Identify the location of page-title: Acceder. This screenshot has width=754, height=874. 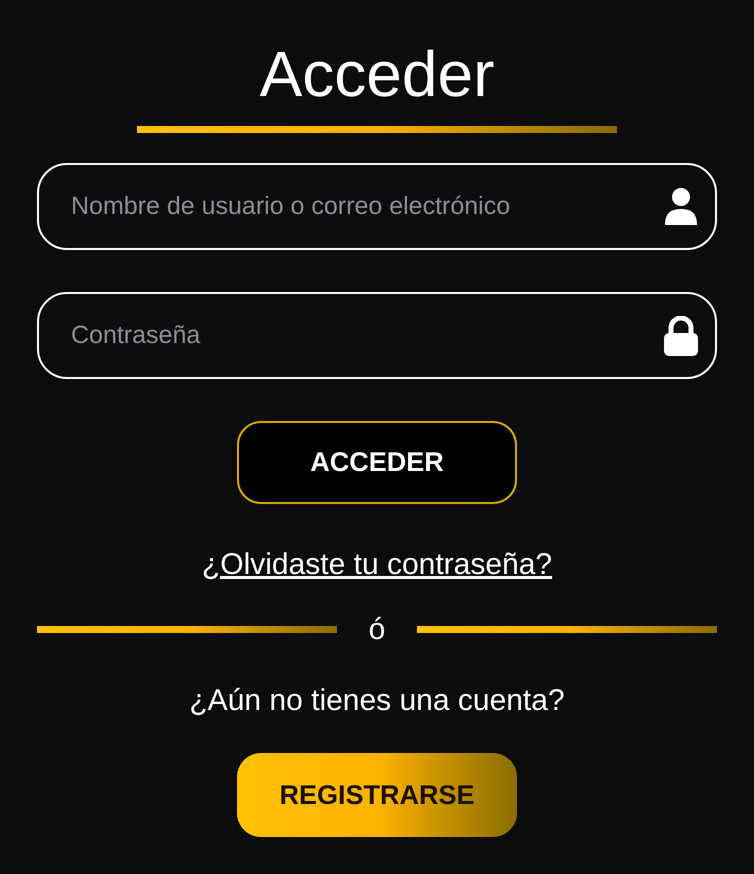
(377, 74).